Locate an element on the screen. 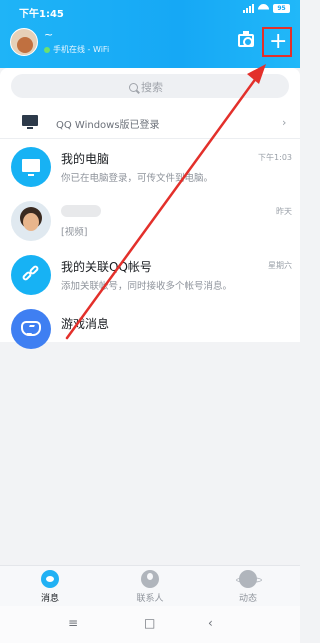  friend-avatar is located at coordinates (31, 221).